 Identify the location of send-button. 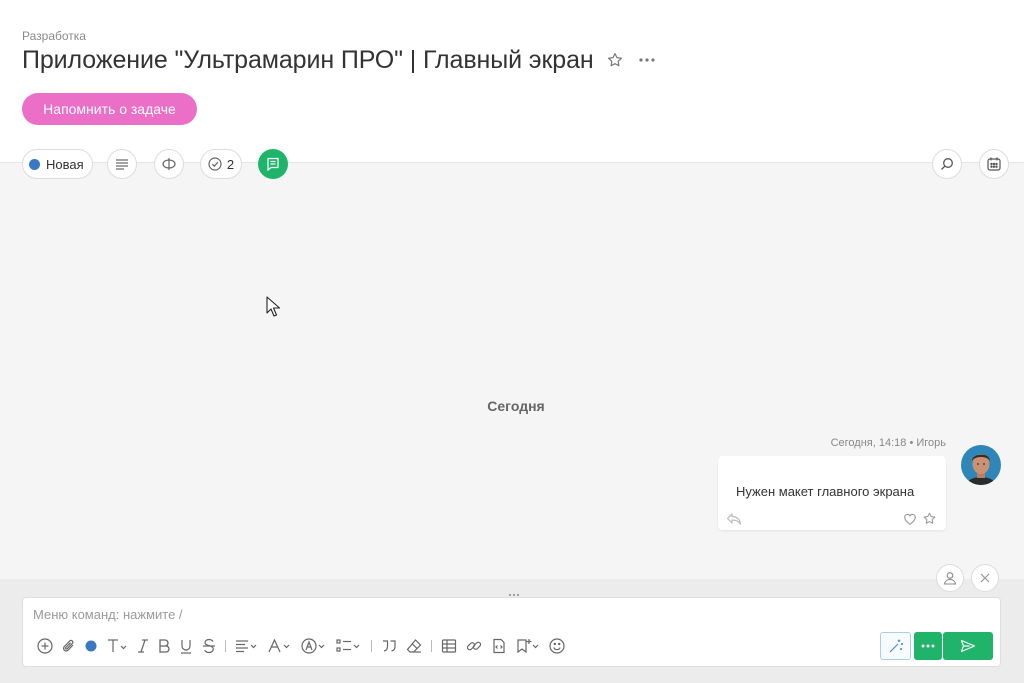
(968, 646).